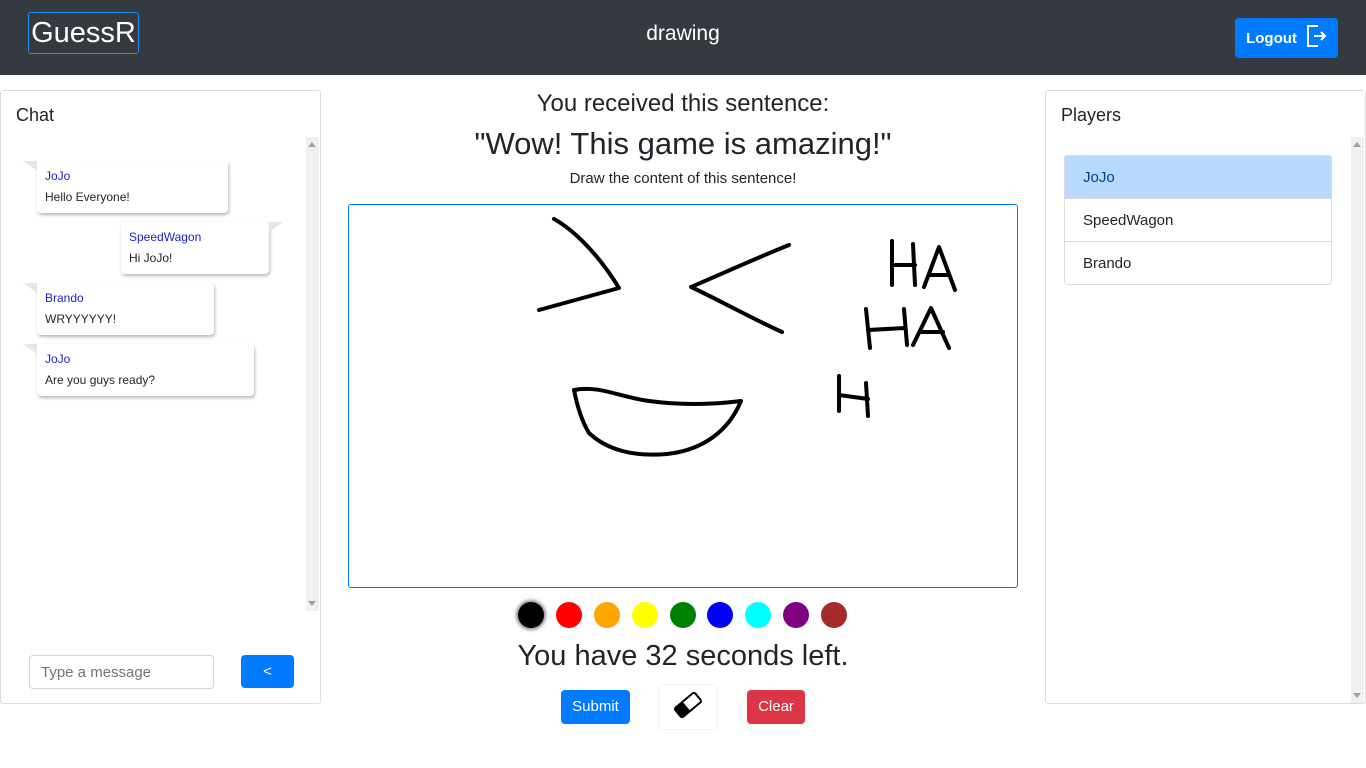 The height and width of the screenshot is (768, 1366). I want to click on chat-message-text: Hello Everyone!, so click(87, 197).